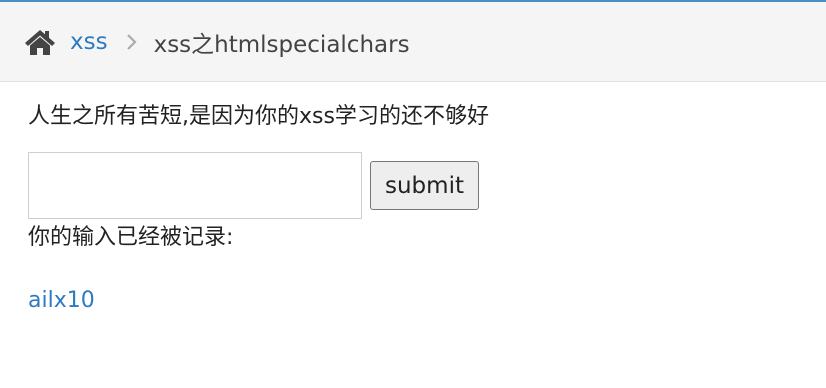 This screenshot has width=826, height=388. I want to click on breadcrumb-current: xss之htmlspecialchars, so click(281, 44).